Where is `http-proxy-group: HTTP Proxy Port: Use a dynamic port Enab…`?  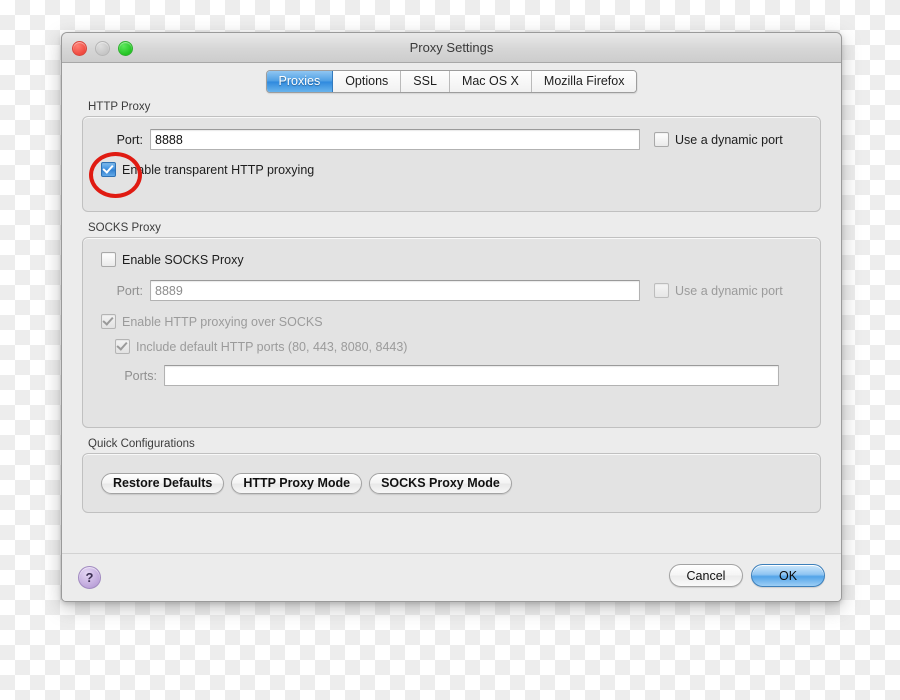 http-proxy-group: HTTP Proxy Port: Use a dynamic port Enab… is located at coordinates (451, 153).